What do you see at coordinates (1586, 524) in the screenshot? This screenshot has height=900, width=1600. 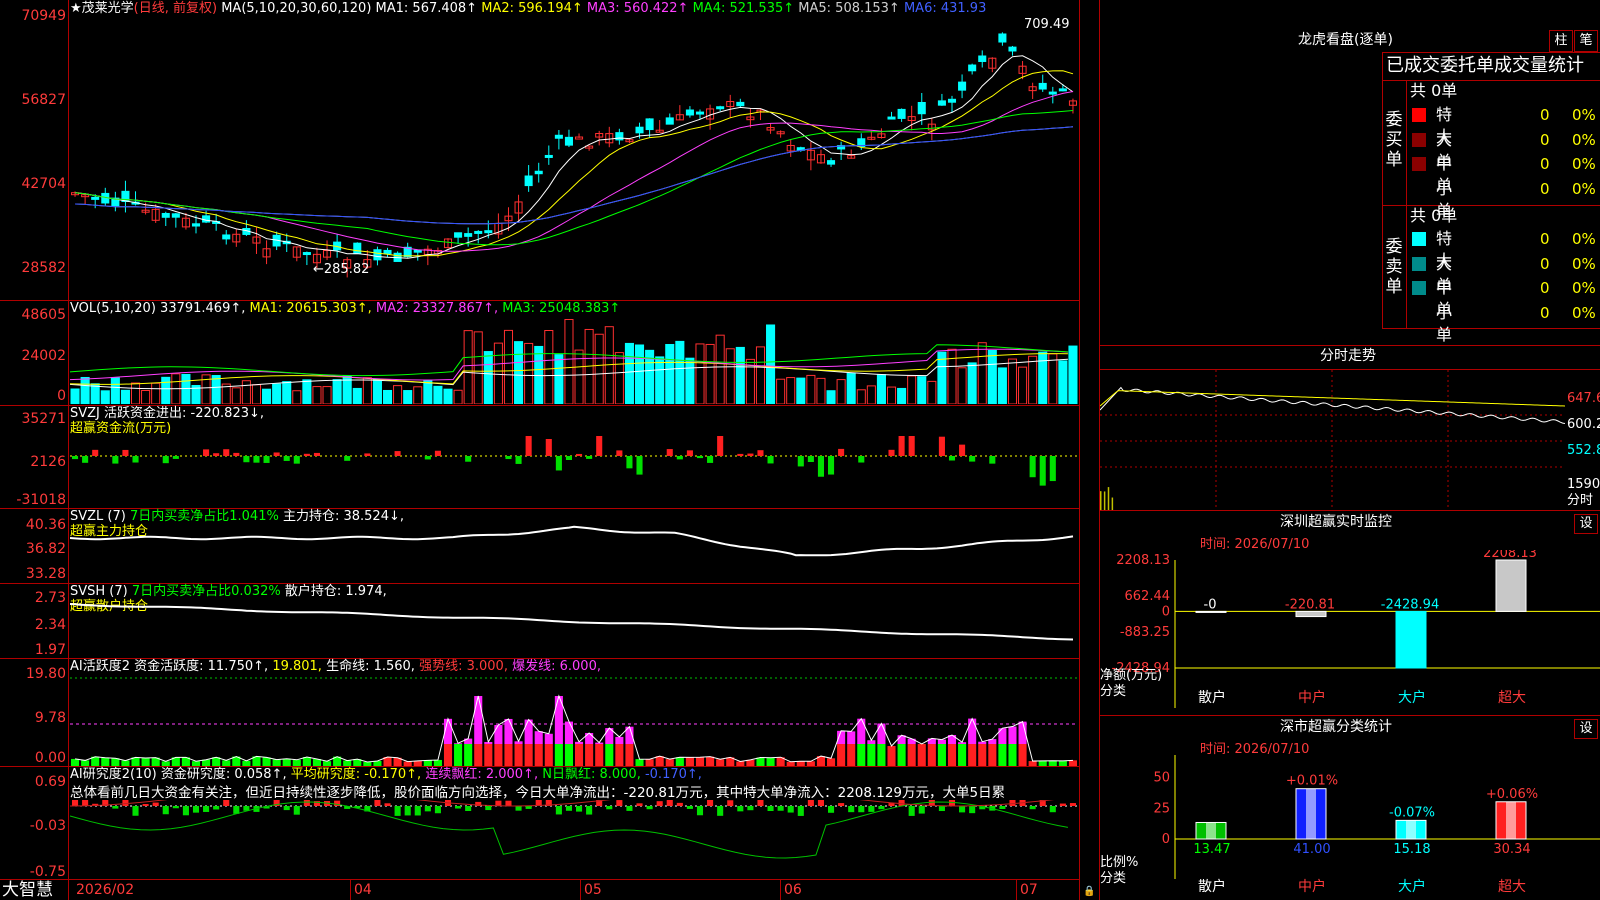 I see `monitor-settings-button: 设` at bounding box center [1586, 524].